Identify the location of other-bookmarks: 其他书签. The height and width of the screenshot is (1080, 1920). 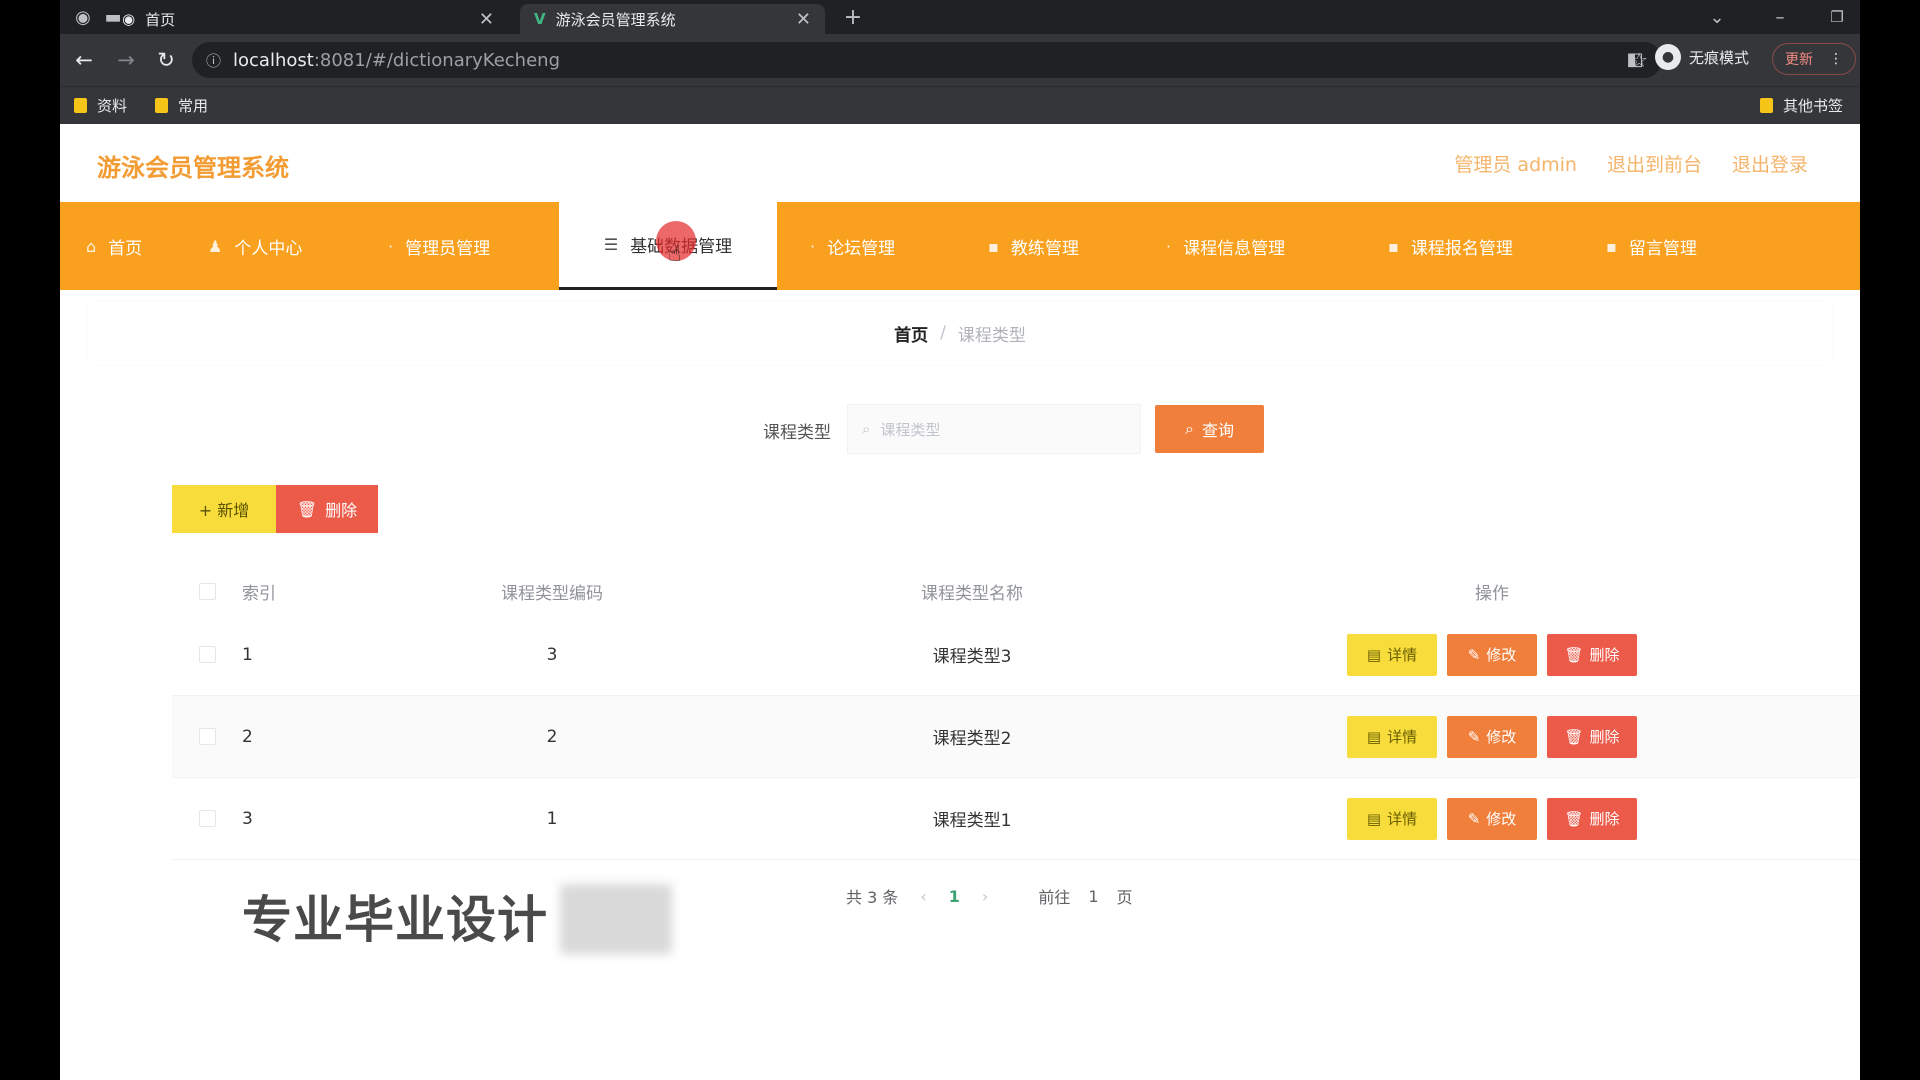
(1801, 105).